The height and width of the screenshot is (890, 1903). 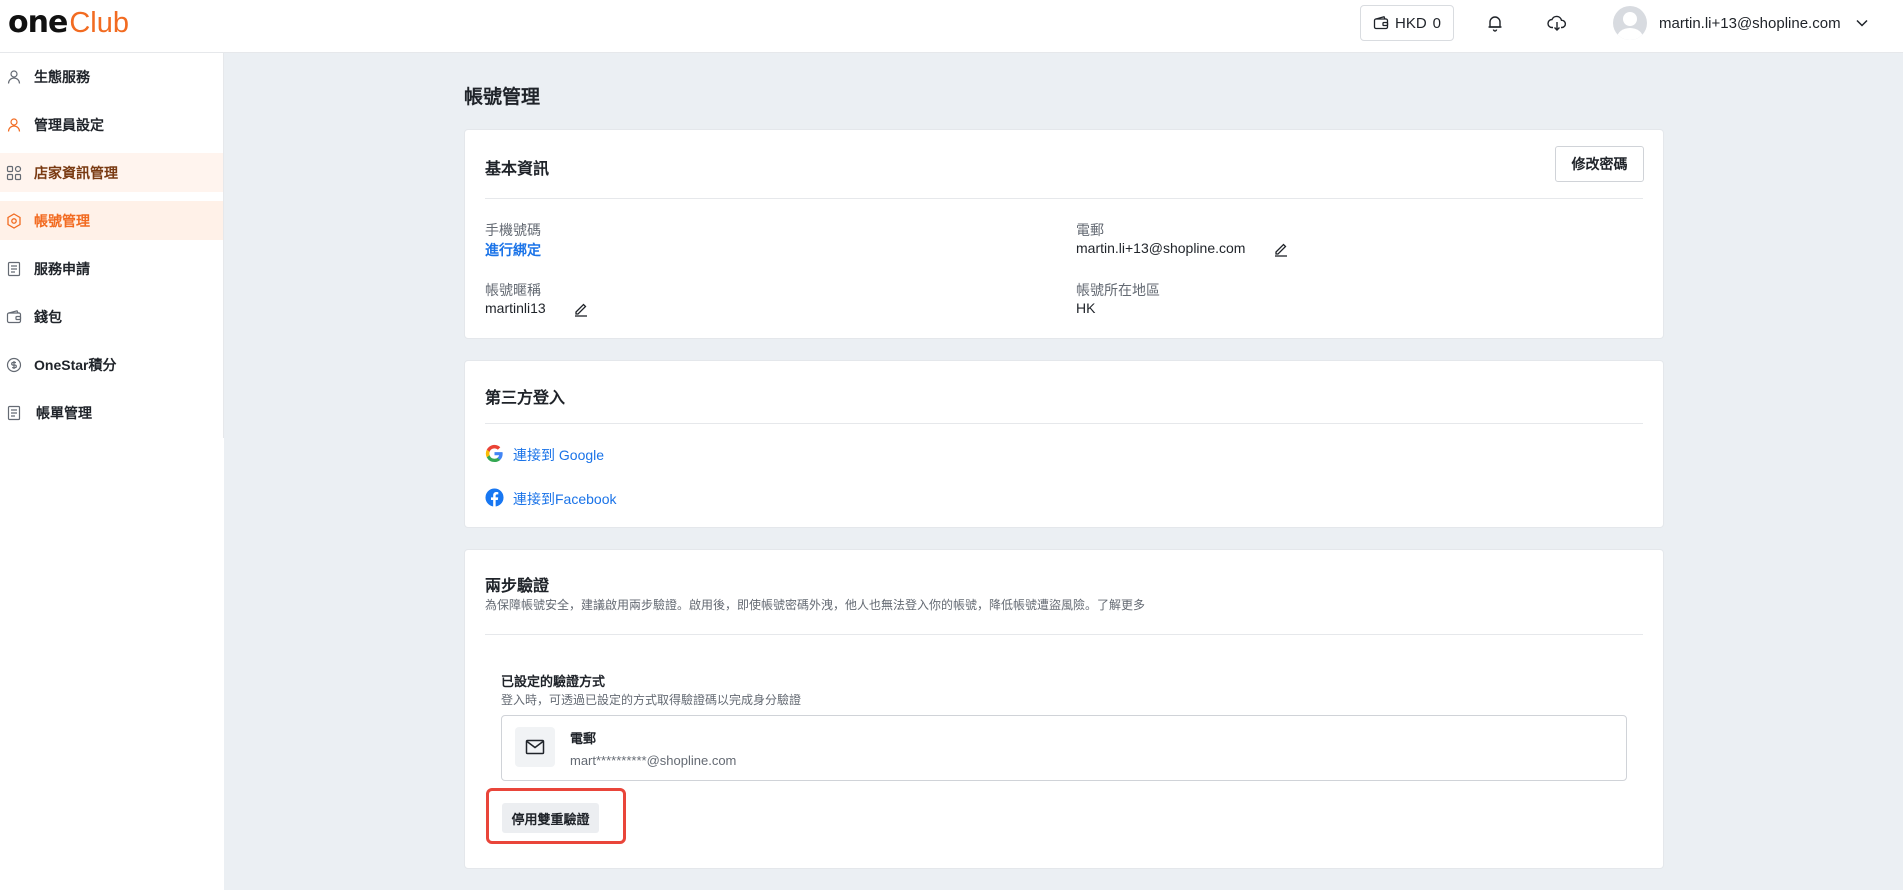 I want to click on email-verification-method: 電郵 mart**********@shopline.com, so click(x=1064, y=748).